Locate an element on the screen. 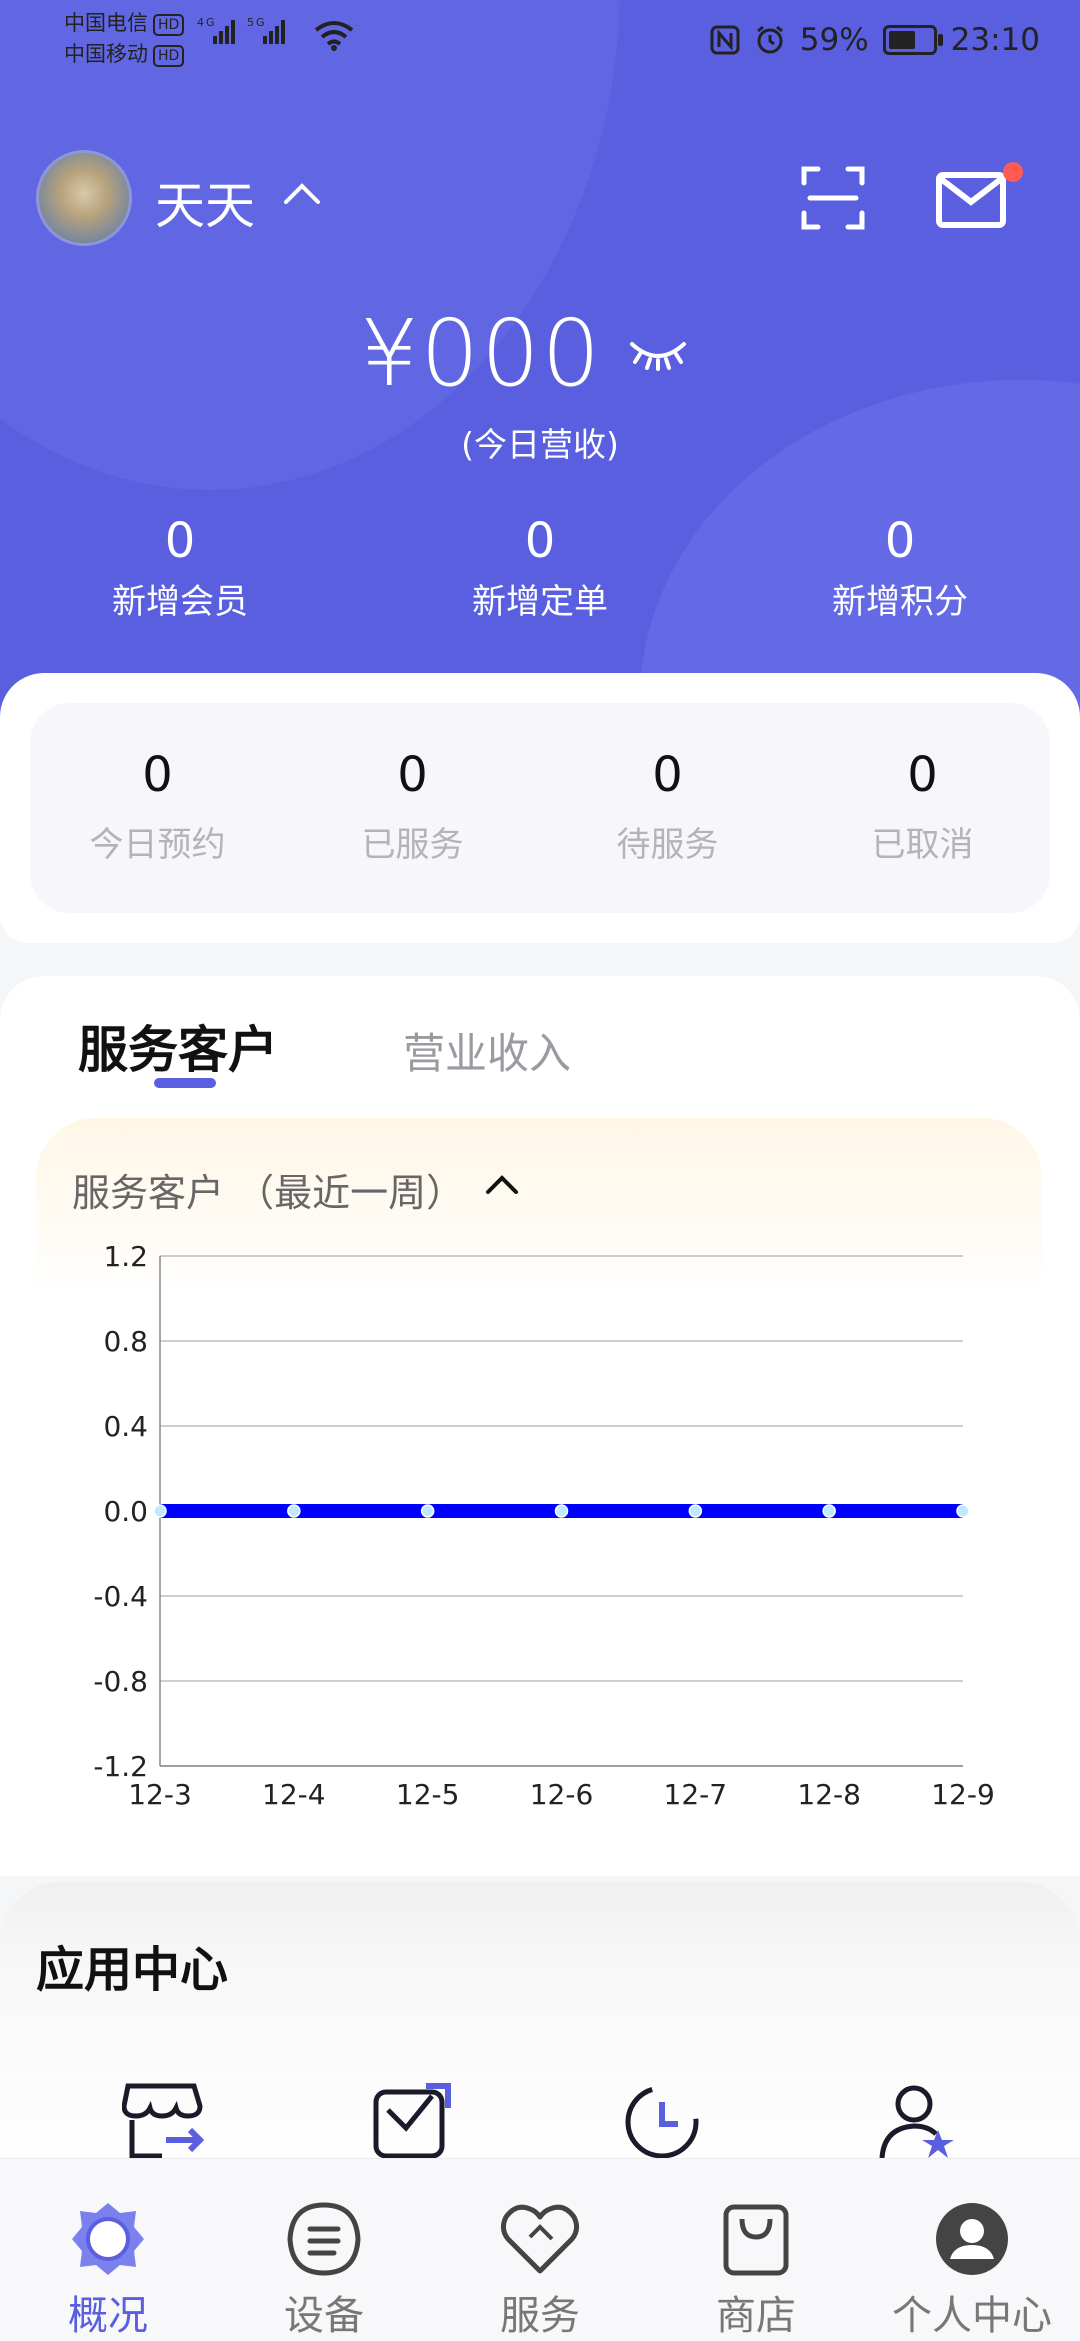 The image size is (1080, 2341). user-star-icon is located at coordinates (918, 2123).